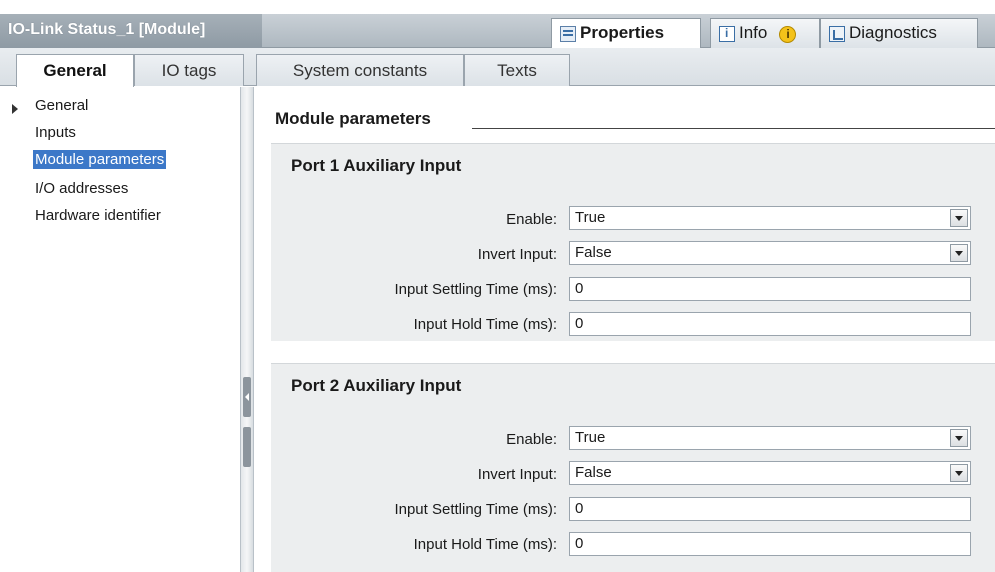 Image resolution: width=995 pixels, height=572 pixels. What do you see at coordinates (753, 32) in the screenshot?
I see `tab-info-label: Info` at bounding box center [753, 32].